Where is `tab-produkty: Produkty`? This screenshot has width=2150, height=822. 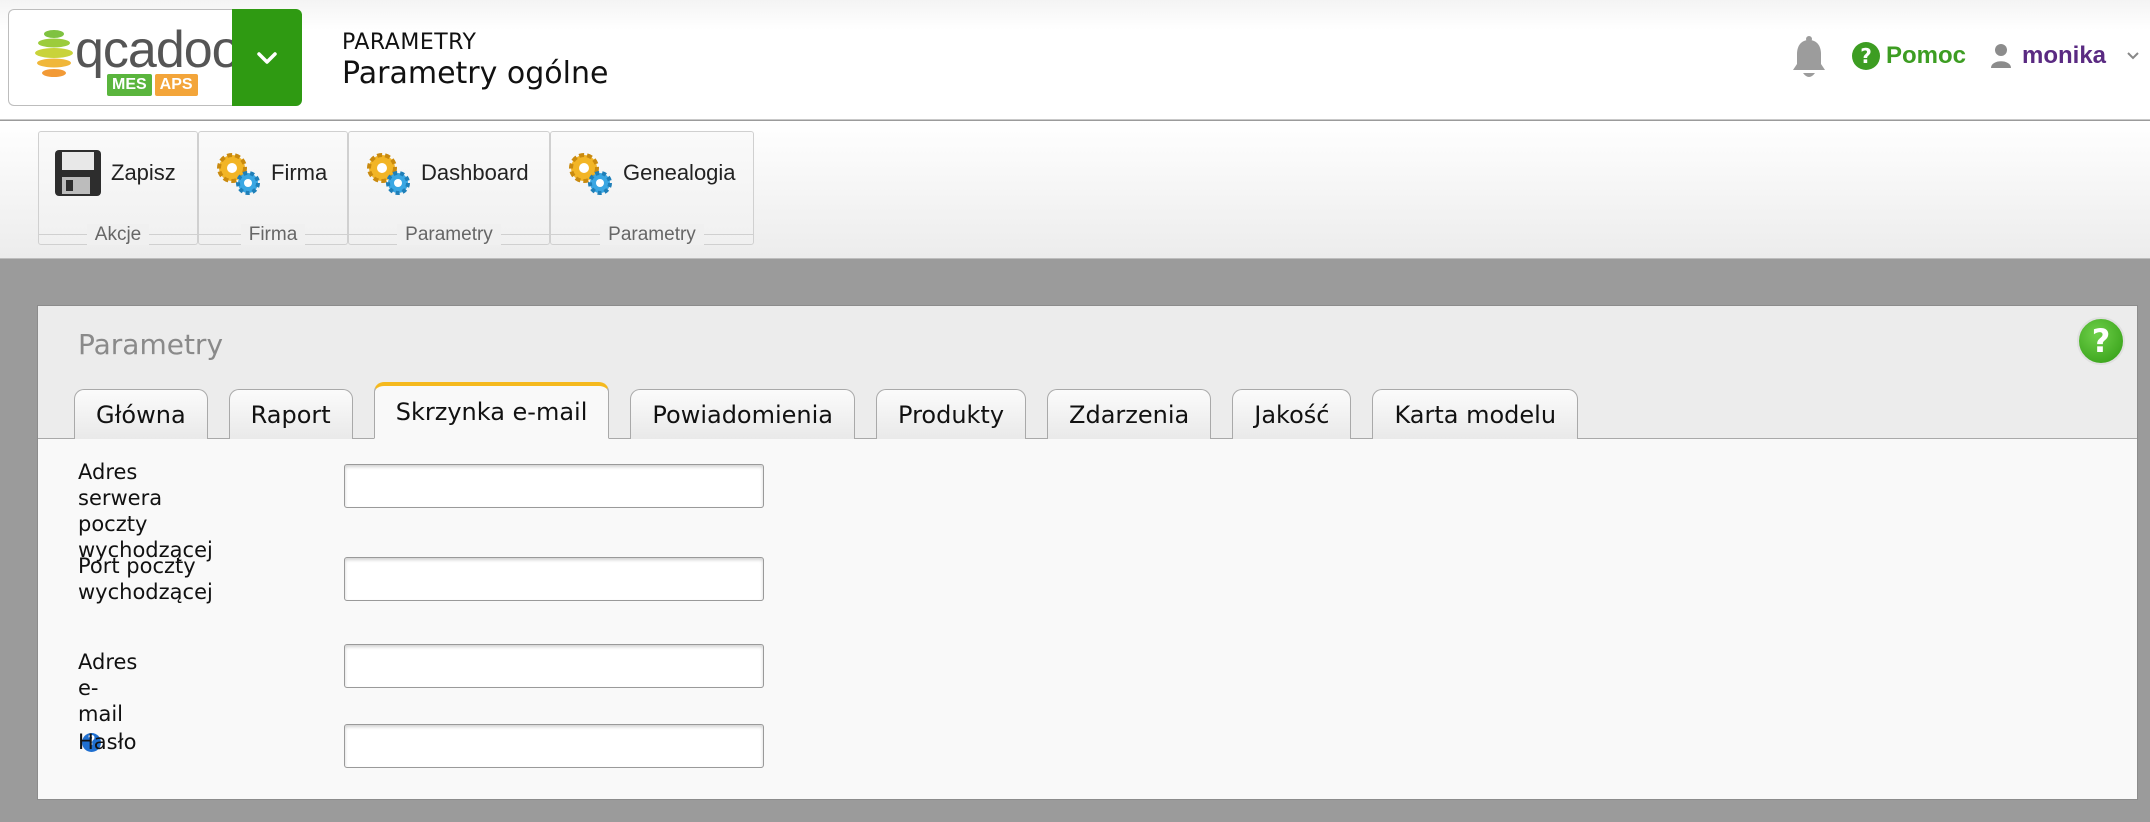 tab-produkty: Produkty is located at coordinates (951, 414).